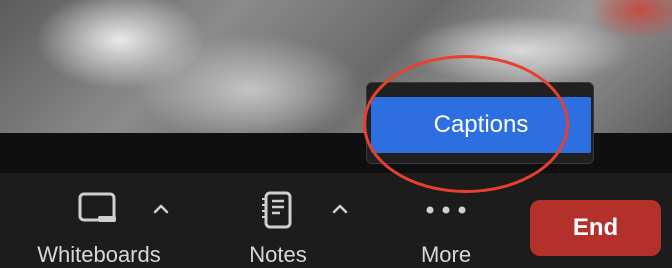 This screenshot has width=672, height=268. I want to click on captions-menu-item: Captions, so click(481, 125).